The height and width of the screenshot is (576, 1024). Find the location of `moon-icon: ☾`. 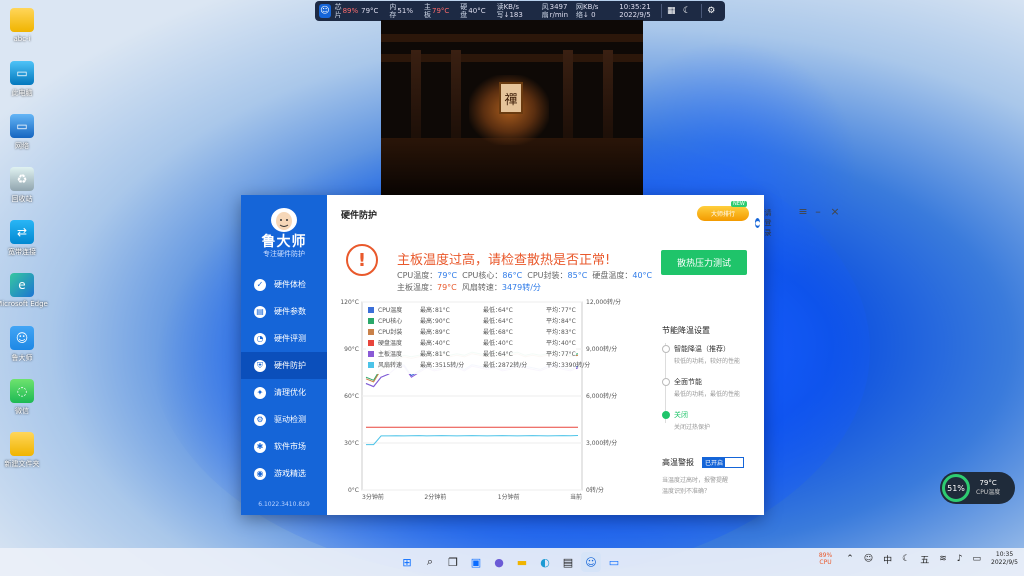

moon-icon: ☾ is located at coordinates (687, 11).